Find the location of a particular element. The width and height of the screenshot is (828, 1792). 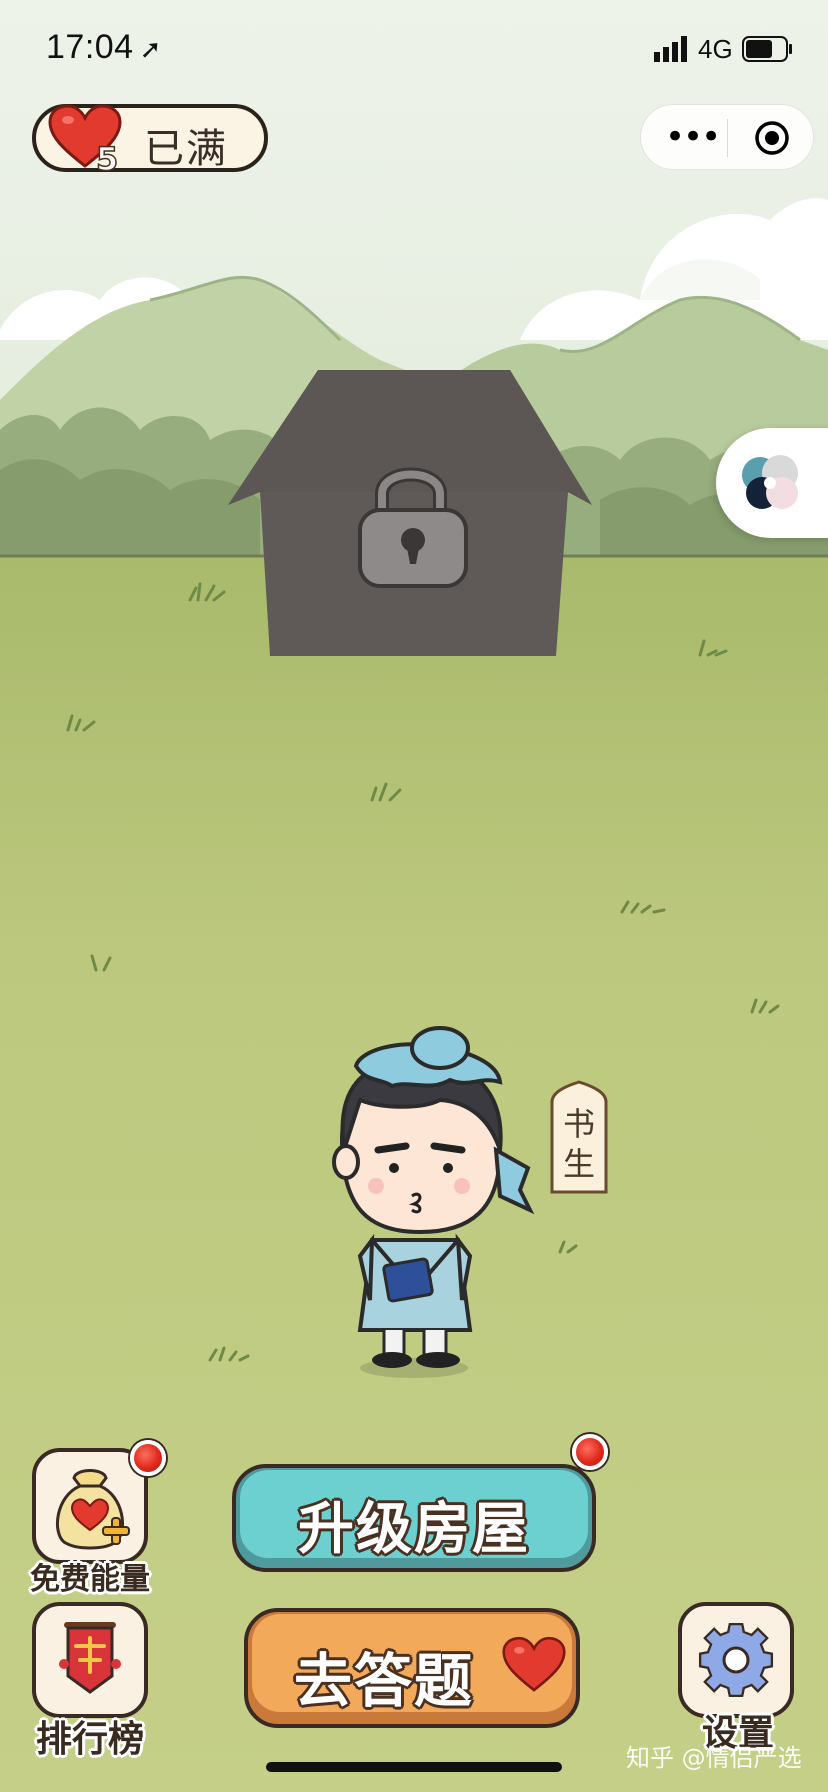

watermark: 知乎 @情侣严选 is located at coordinates (714, 1758).